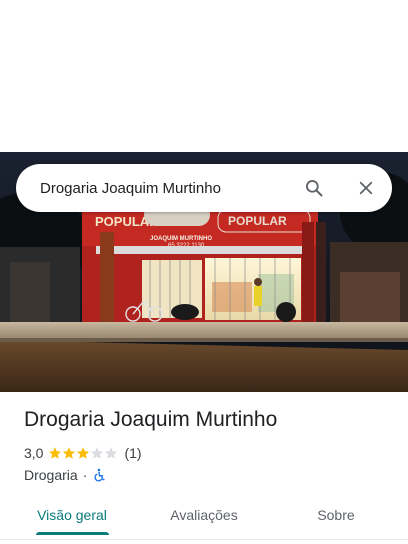  I want to click on category-row: Drogaria ·, so click(65, 475).